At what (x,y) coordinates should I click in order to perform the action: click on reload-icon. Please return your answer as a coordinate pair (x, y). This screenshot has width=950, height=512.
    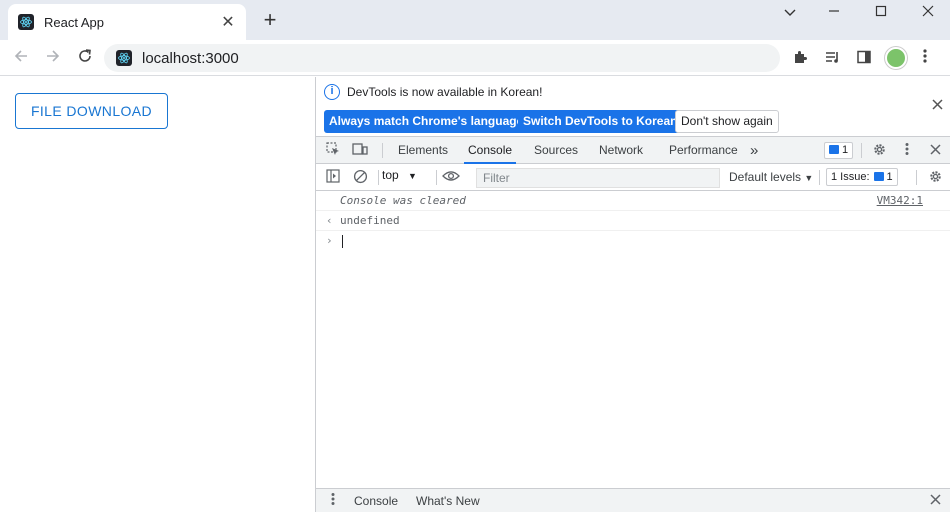
    Looking at the image, I should click on (85, 58).